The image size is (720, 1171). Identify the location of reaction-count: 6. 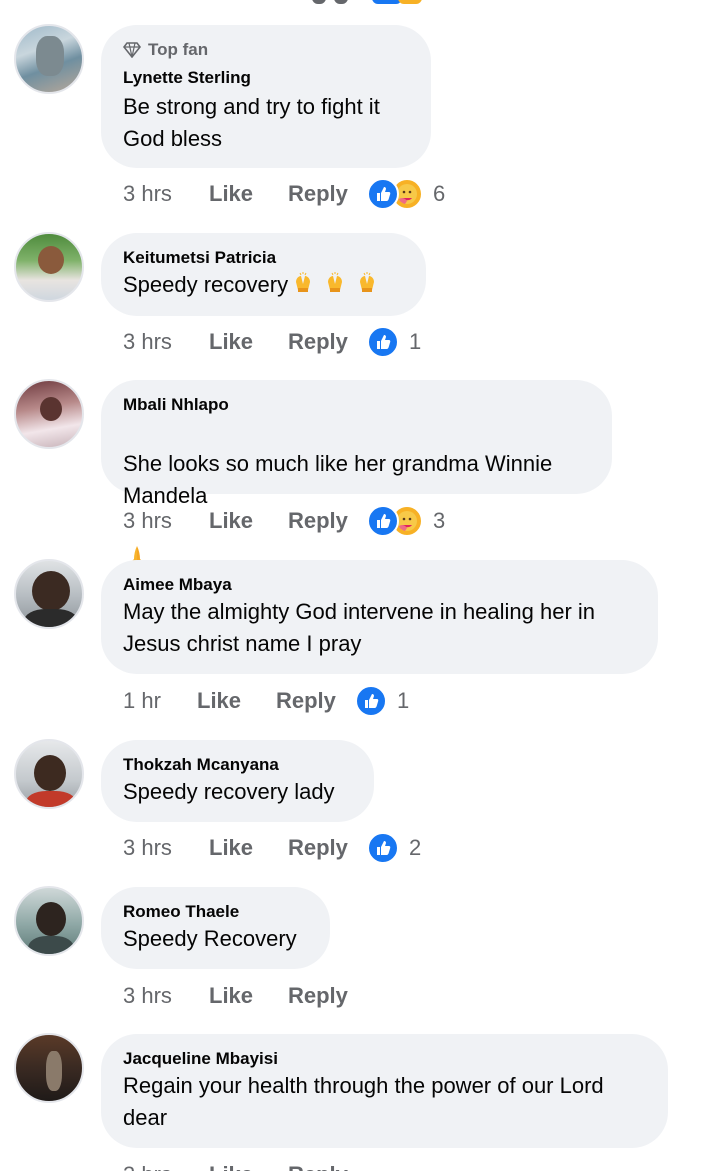
(439, 193).